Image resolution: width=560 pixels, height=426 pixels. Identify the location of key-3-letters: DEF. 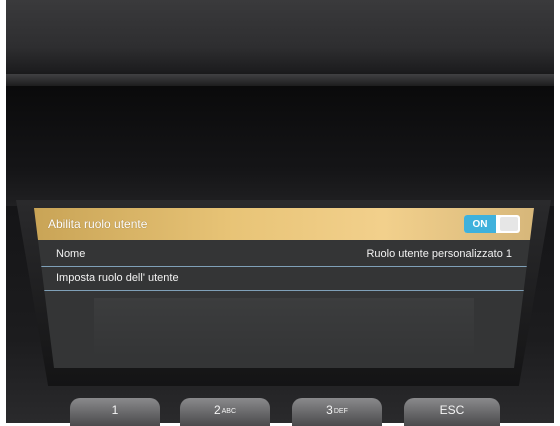
(340, 411).